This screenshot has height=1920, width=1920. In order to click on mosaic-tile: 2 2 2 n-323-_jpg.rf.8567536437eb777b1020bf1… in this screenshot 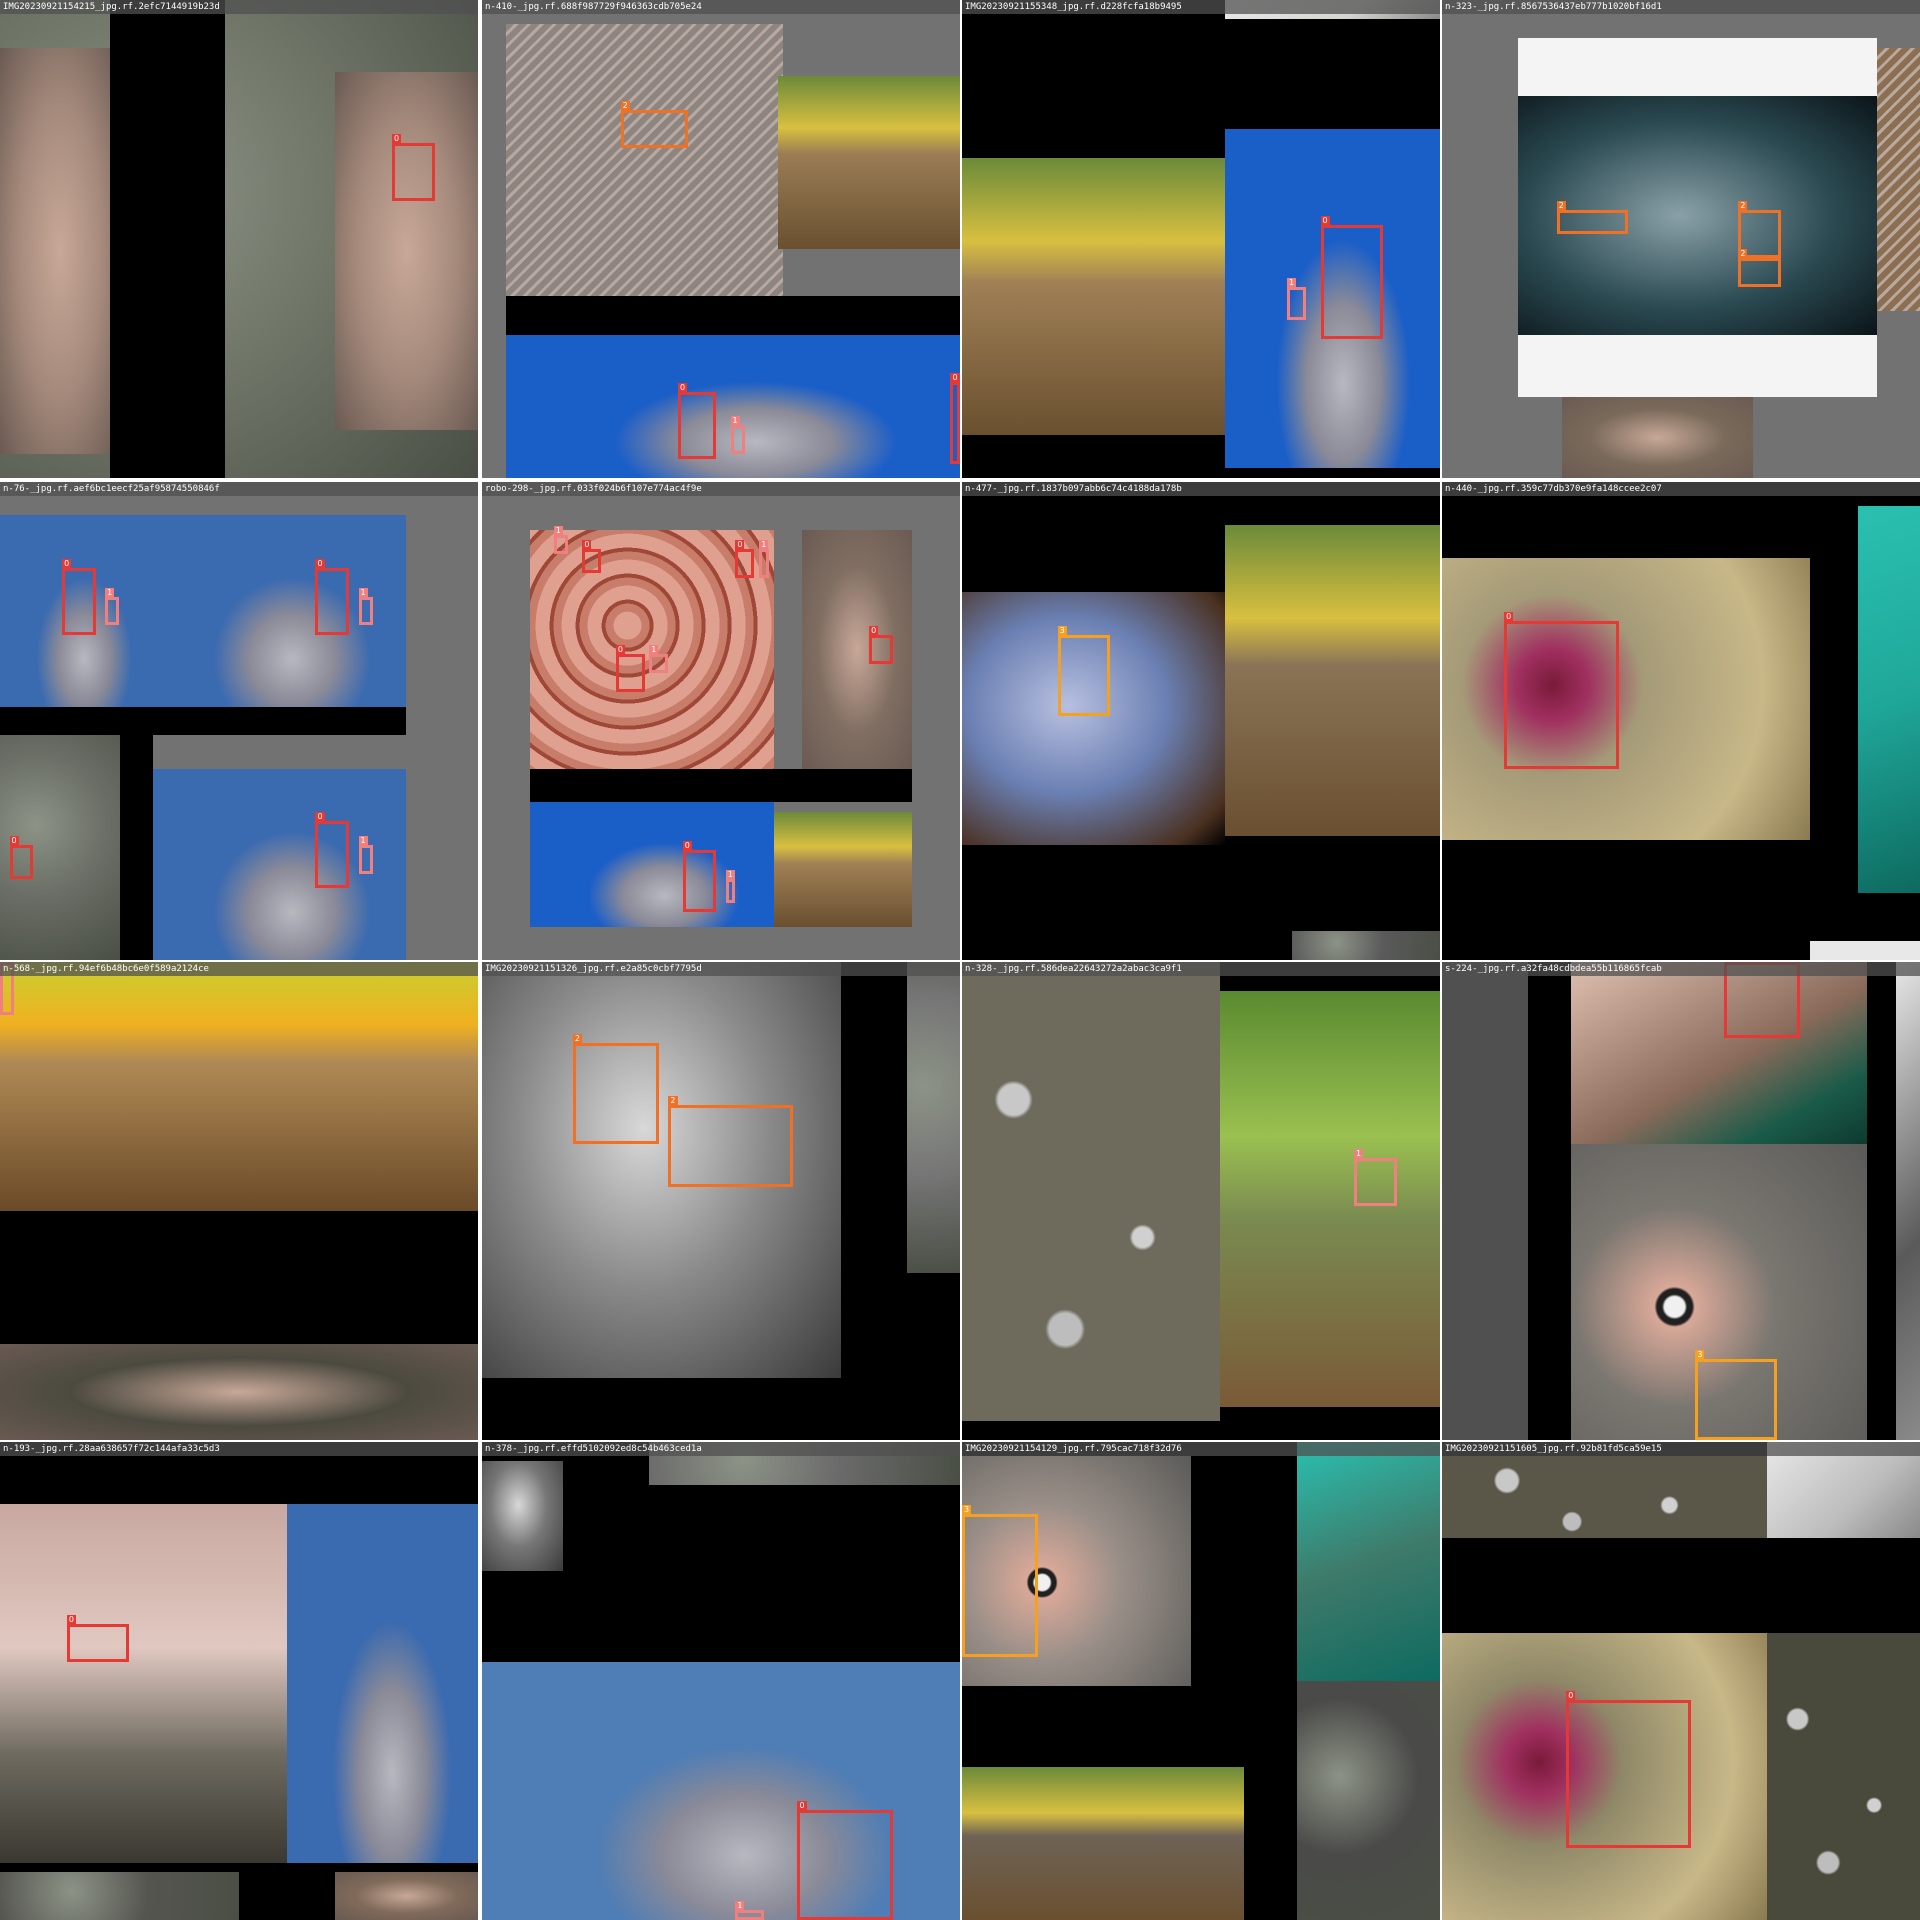, I will do `click(1681, 239)`.